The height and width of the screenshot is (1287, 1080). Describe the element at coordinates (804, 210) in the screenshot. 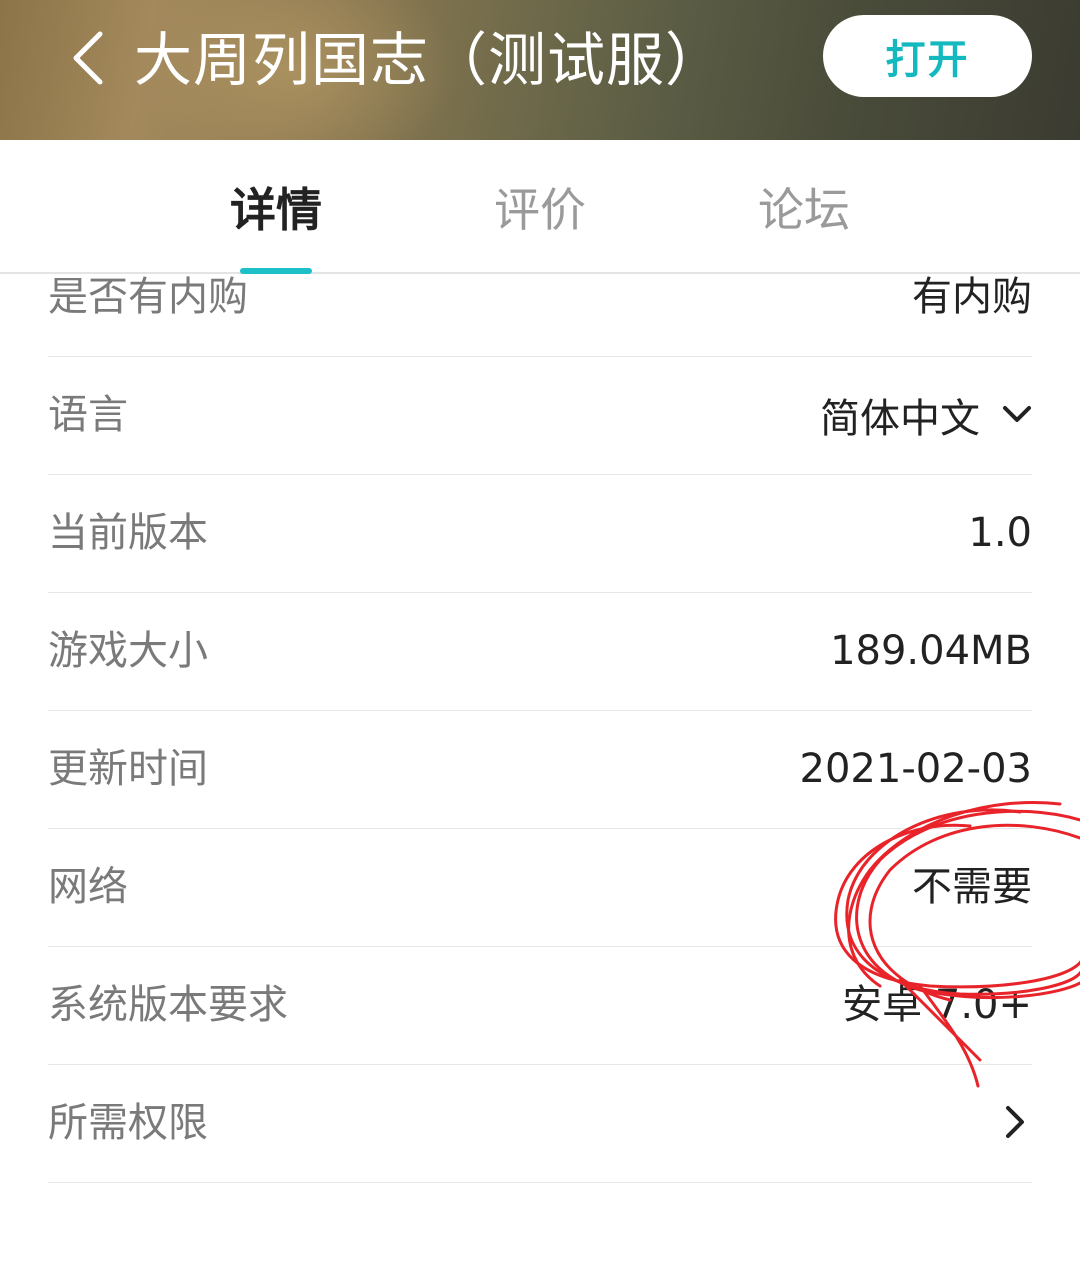

I see `tab-forum: 论坛` at that location.